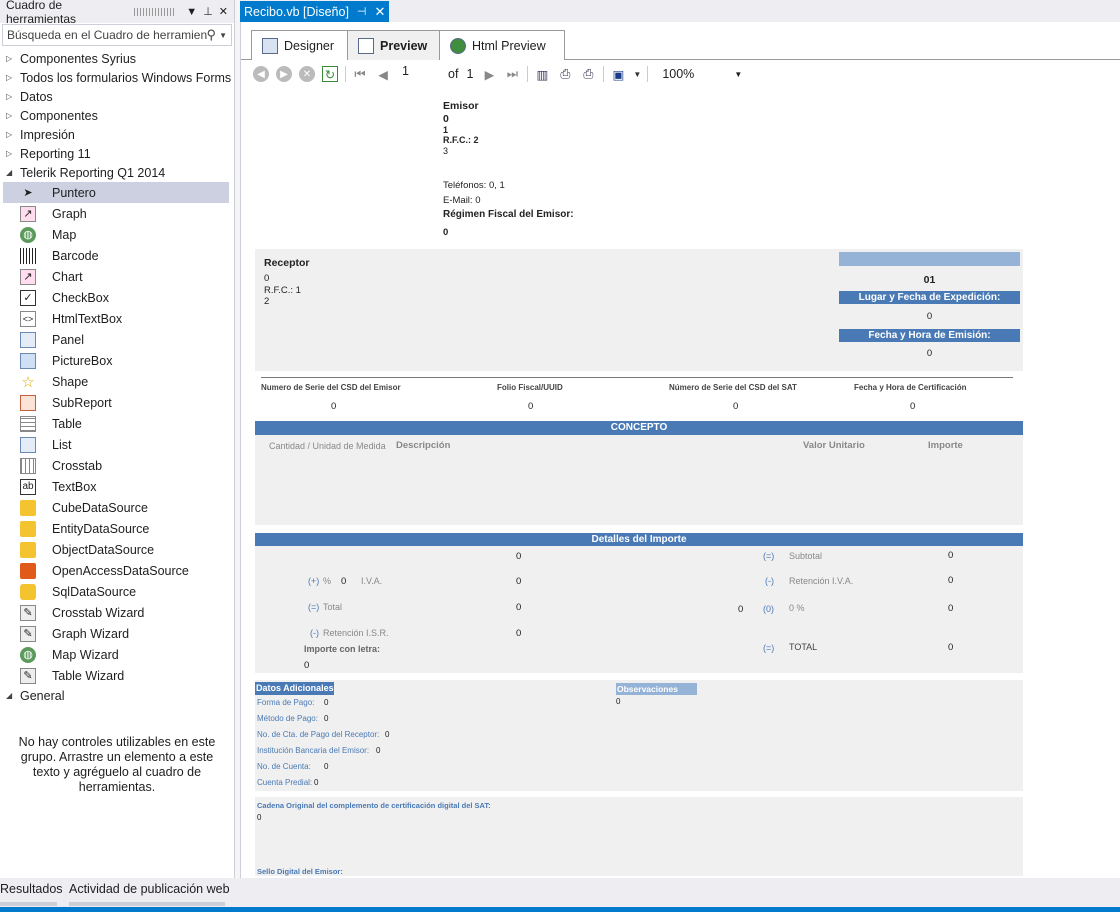 This screenshot has width=1120, height=912. What do you see at coordinates (117, 276) in the screenshot?
I see `toolbox-item: ↗ Chart` at bounding box center [117, 276].